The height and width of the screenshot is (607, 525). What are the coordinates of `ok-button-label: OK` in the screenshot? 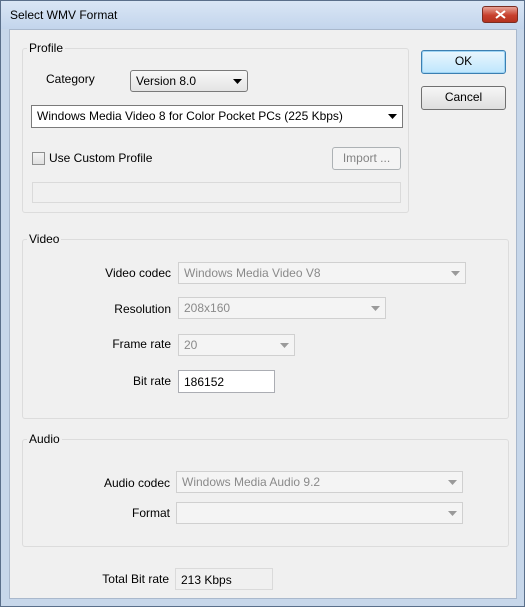 It's located at (463, 61).